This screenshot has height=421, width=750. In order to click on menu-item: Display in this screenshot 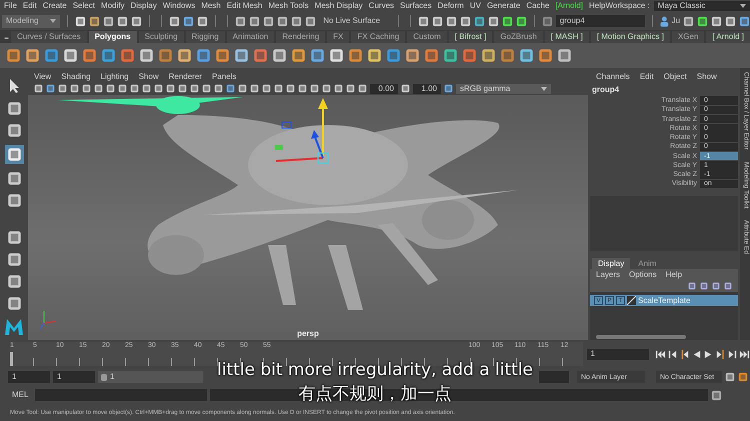, I will do `click(143, 6)`.